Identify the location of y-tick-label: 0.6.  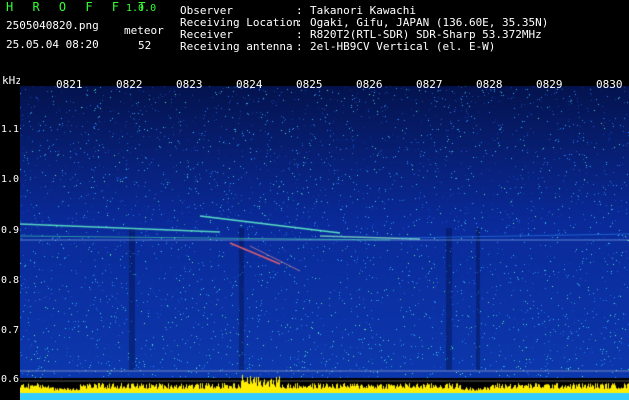
(10, 379).